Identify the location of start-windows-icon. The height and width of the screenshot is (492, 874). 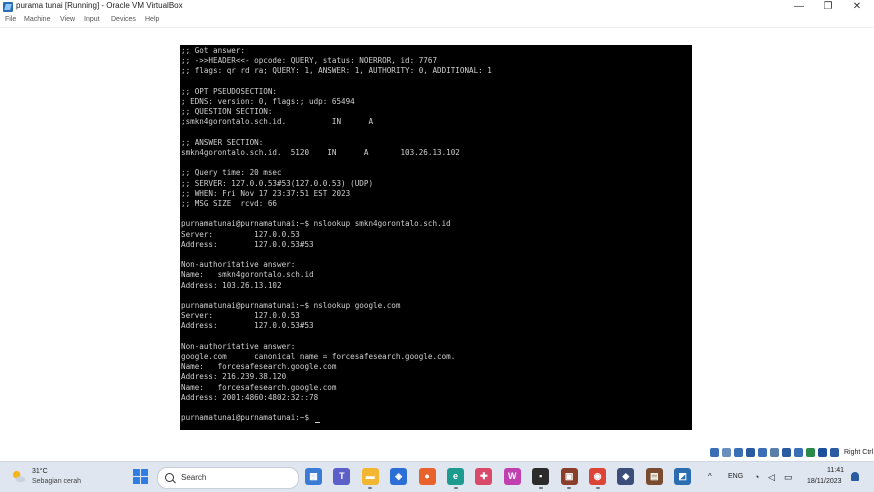
(140, 476).